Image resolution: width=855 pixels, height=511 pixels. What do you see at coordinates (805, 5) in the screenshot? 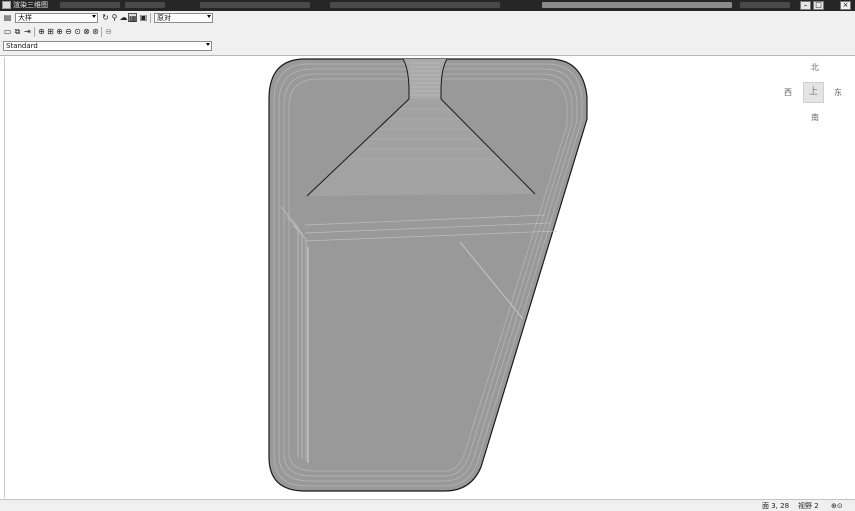
I see `minimize-button: –` at bounding box center [805, 5].